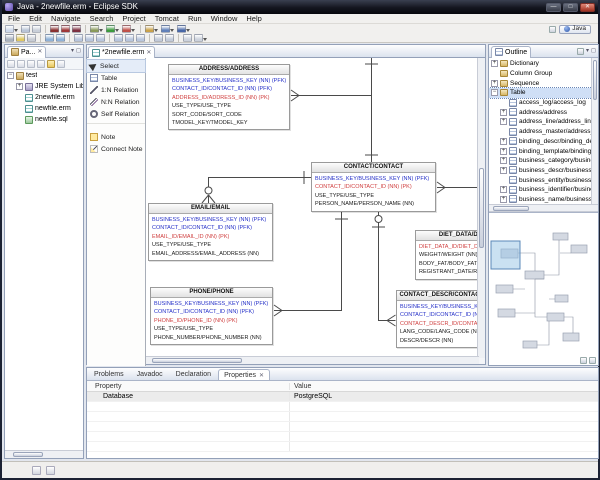 The height and width of the screenshot is (480, 600). What do you see at coordinates (116, 66) in the screenshot?
I see `palette-tool-select: Select` at bounding box center [116, 66].